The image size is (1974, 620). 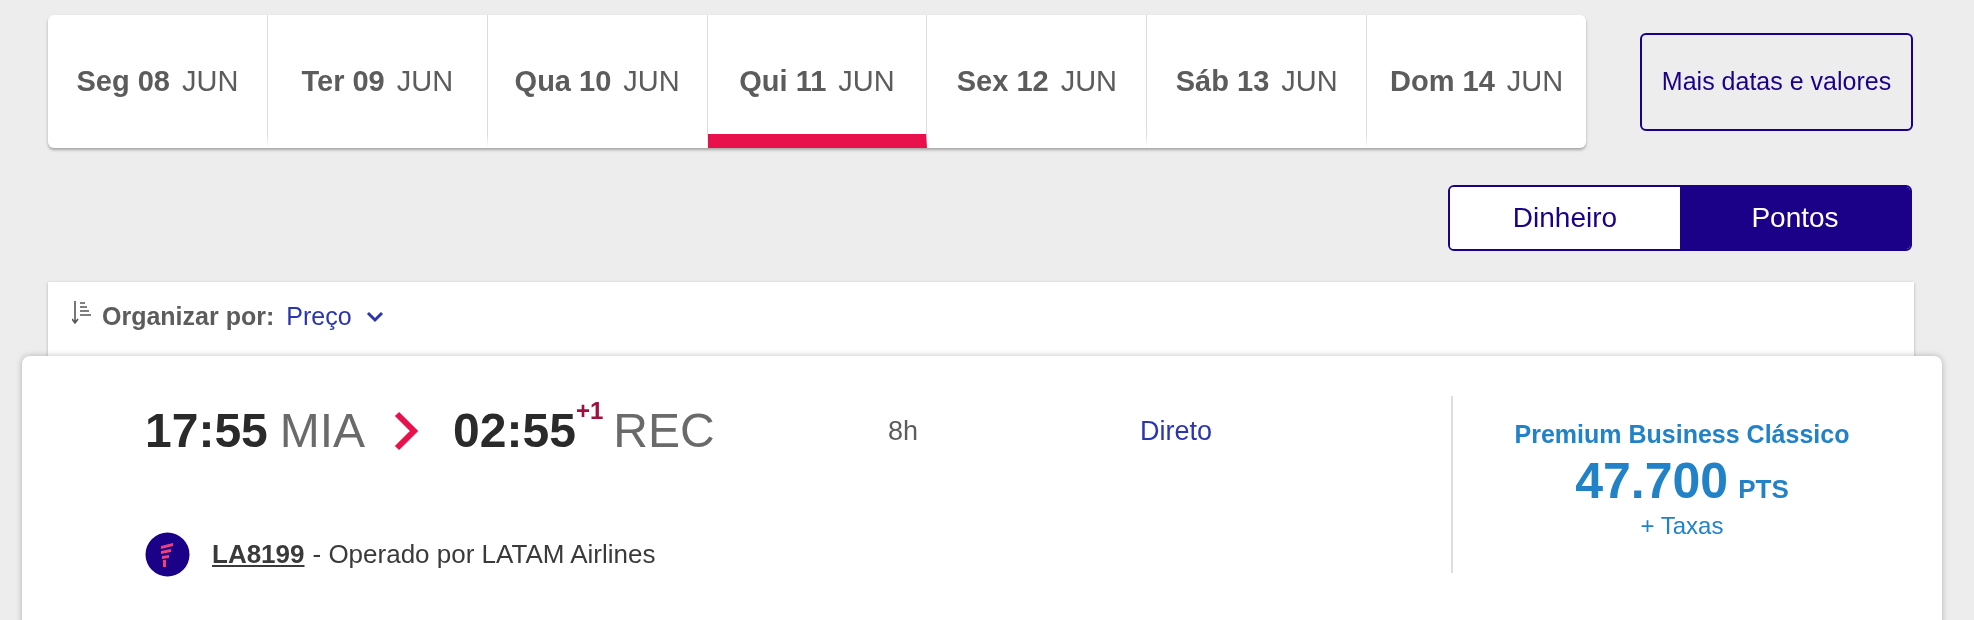 What do you see at coordinates (1795, 218) in the screenshot?
I see `currency-toggle-option: Pontos` at bounding box center [1795, 218].